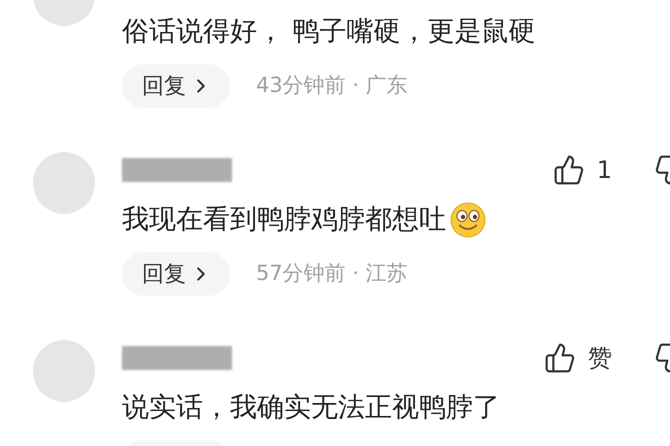 This screenshot has height=446, width=670. I want to click on comment-text: 说实话，我确实无法正视鸭脖了, so click(311, 408).